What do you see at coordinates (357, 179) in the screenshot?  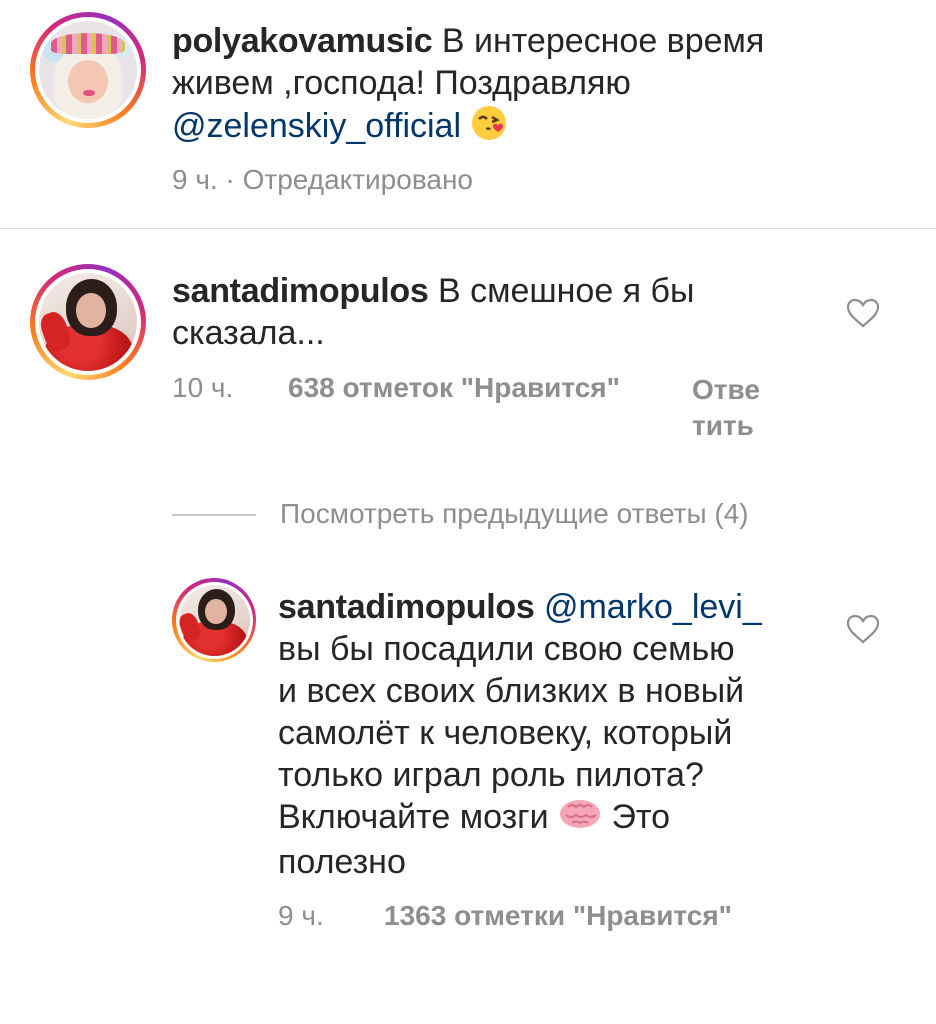 I see `comment-1-edited: Отредактировано` at bounding box center [357, 179].